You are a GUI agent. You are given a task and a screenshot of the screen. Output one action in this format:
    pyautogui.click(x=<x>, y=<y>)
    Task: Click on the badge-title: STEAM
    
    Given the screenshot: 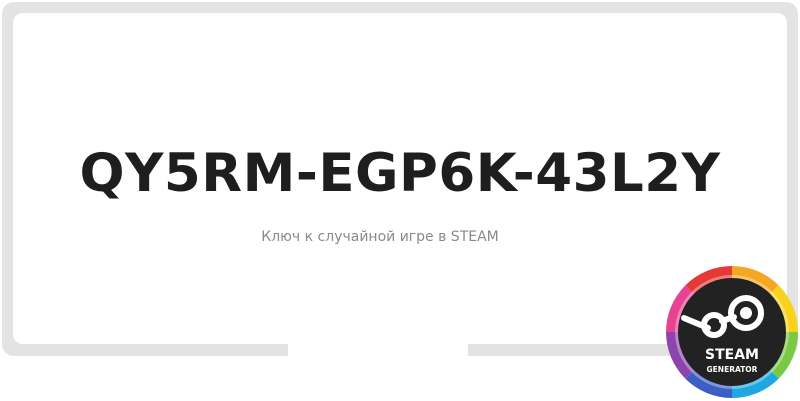 What is the action you would take?
    pyautogui.click(x=732, y=355)
    